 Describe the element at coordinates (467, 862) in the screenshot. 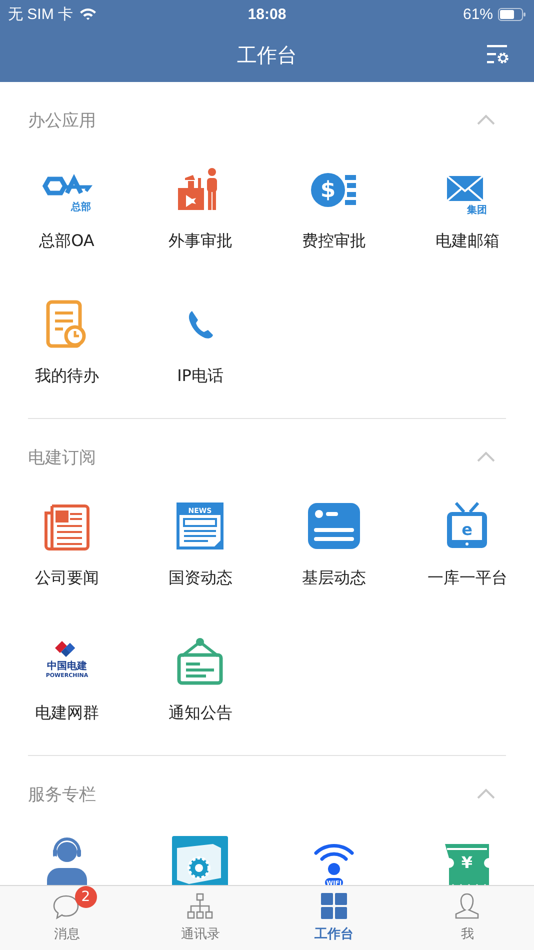

I see `icon-text: ¥` at that location.